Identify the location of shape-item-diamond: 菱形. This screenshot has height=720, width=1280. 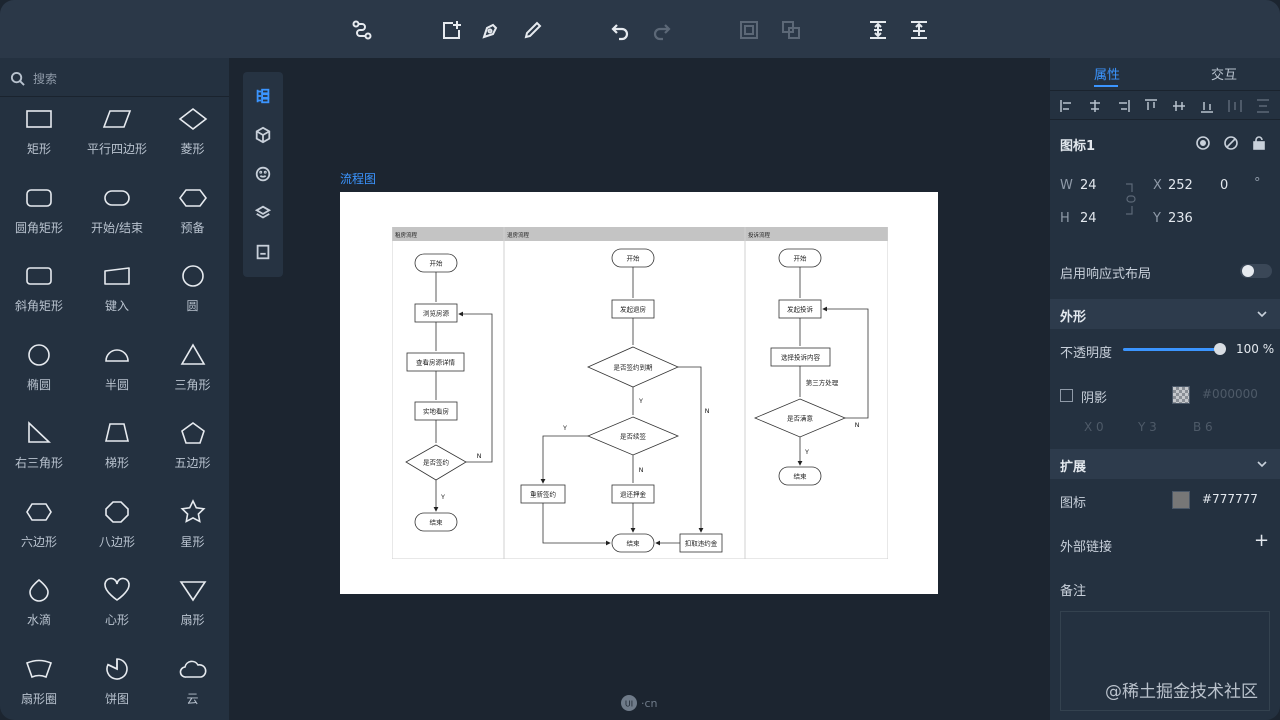
(192, 141).